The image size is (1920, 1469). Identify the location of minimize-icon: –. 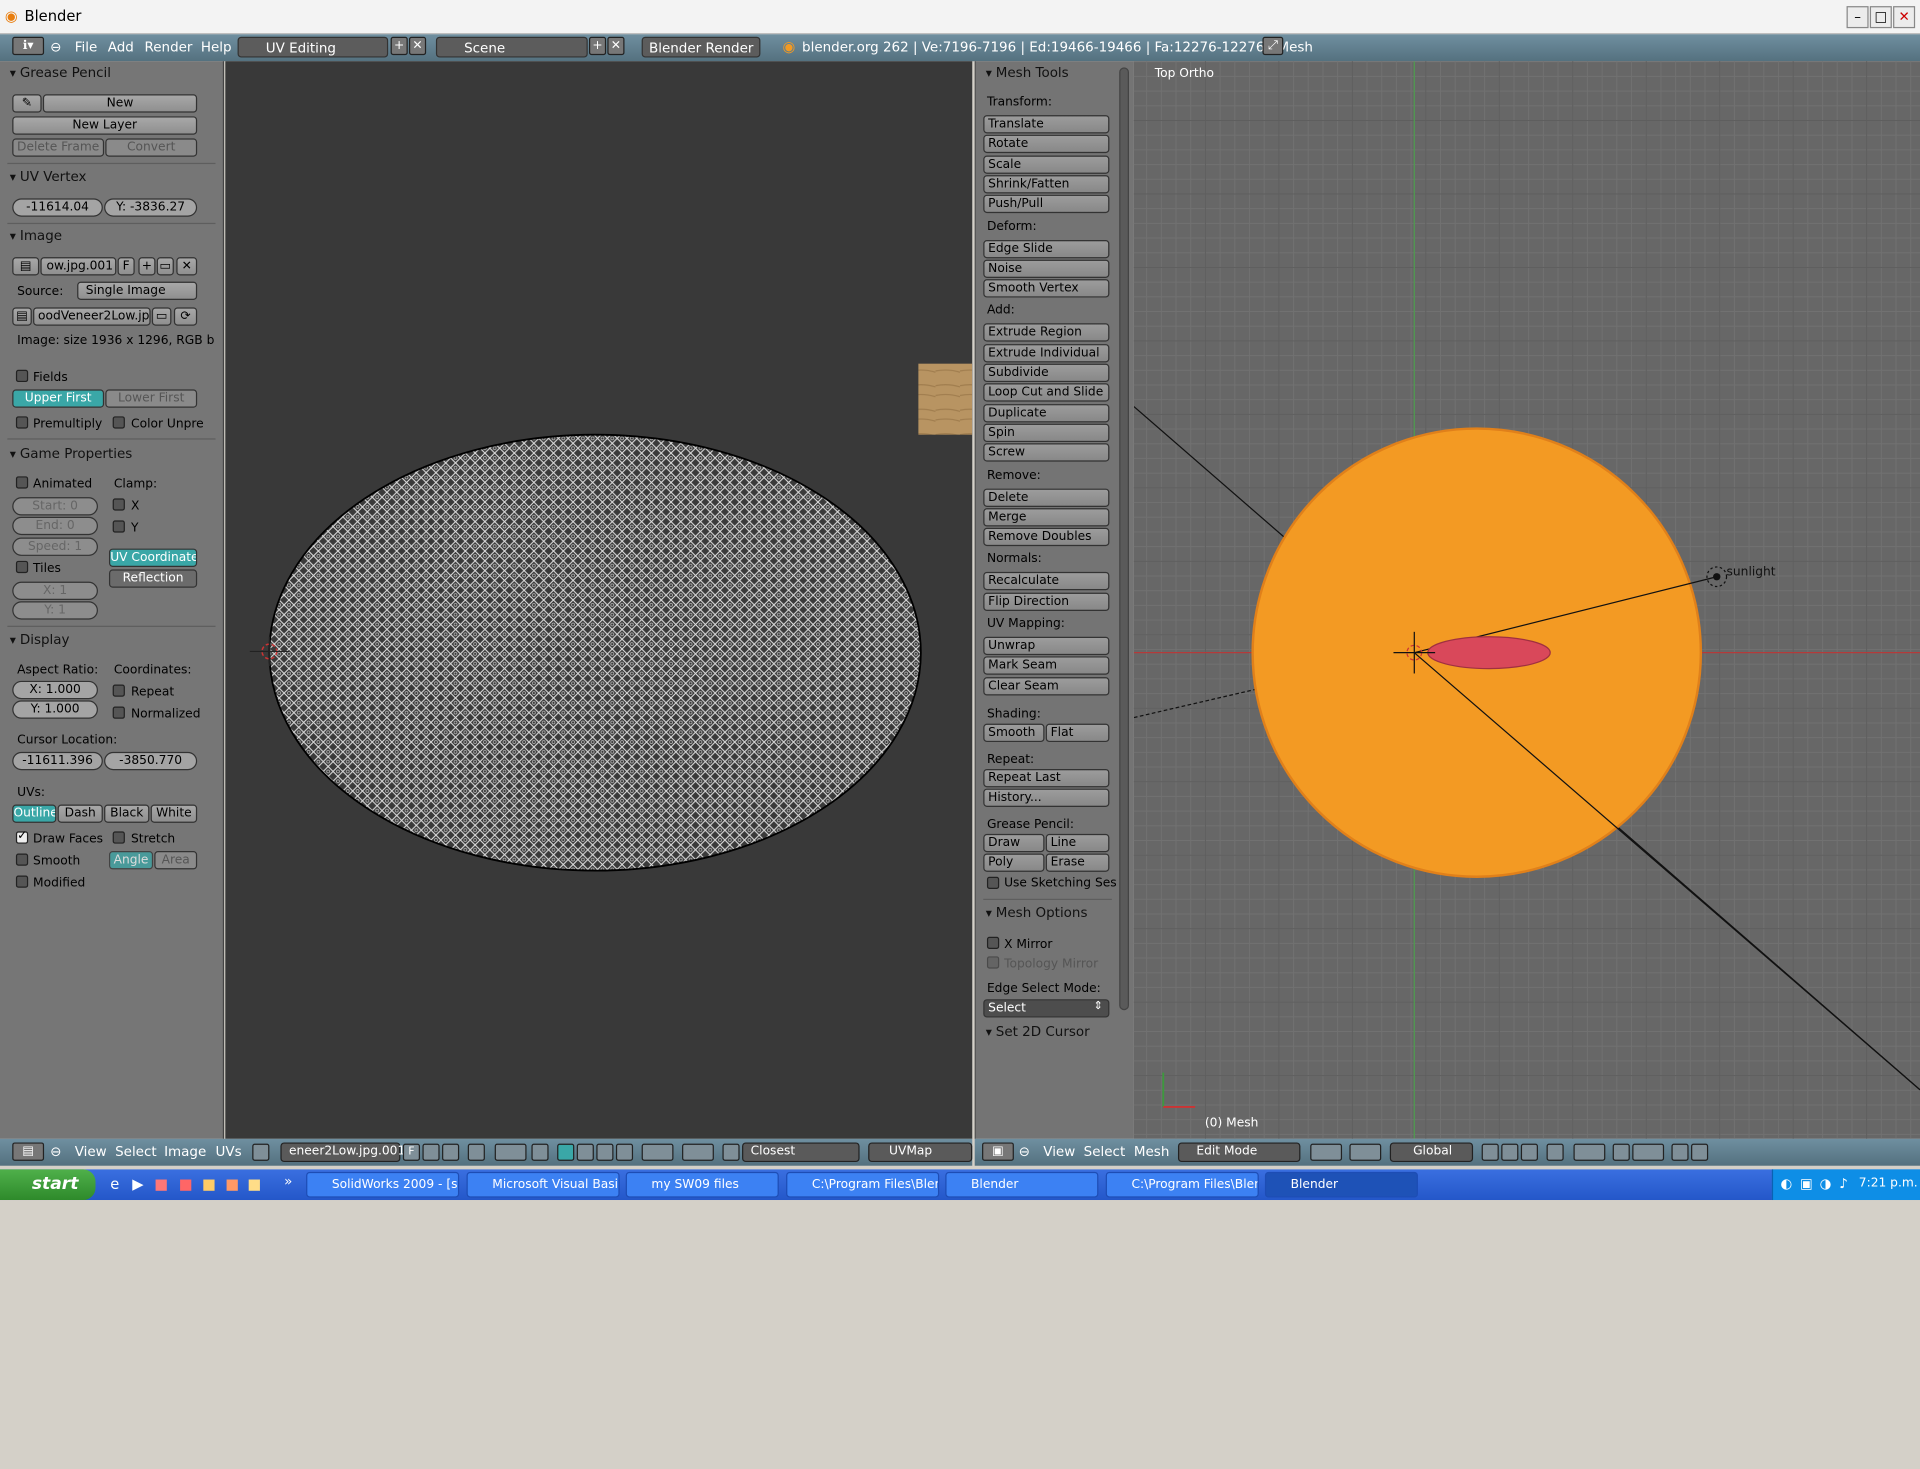
(1857, 17).